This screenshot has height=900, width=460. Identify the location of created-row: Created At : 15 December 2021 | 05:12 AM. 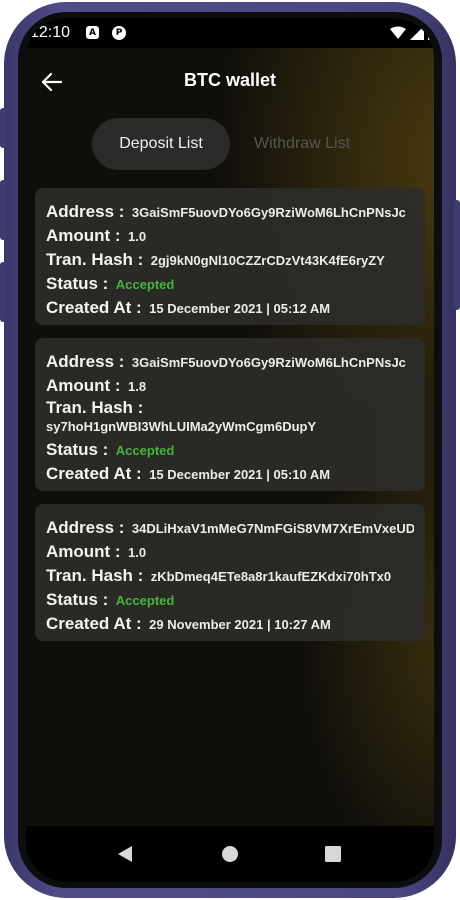
(230, 308).